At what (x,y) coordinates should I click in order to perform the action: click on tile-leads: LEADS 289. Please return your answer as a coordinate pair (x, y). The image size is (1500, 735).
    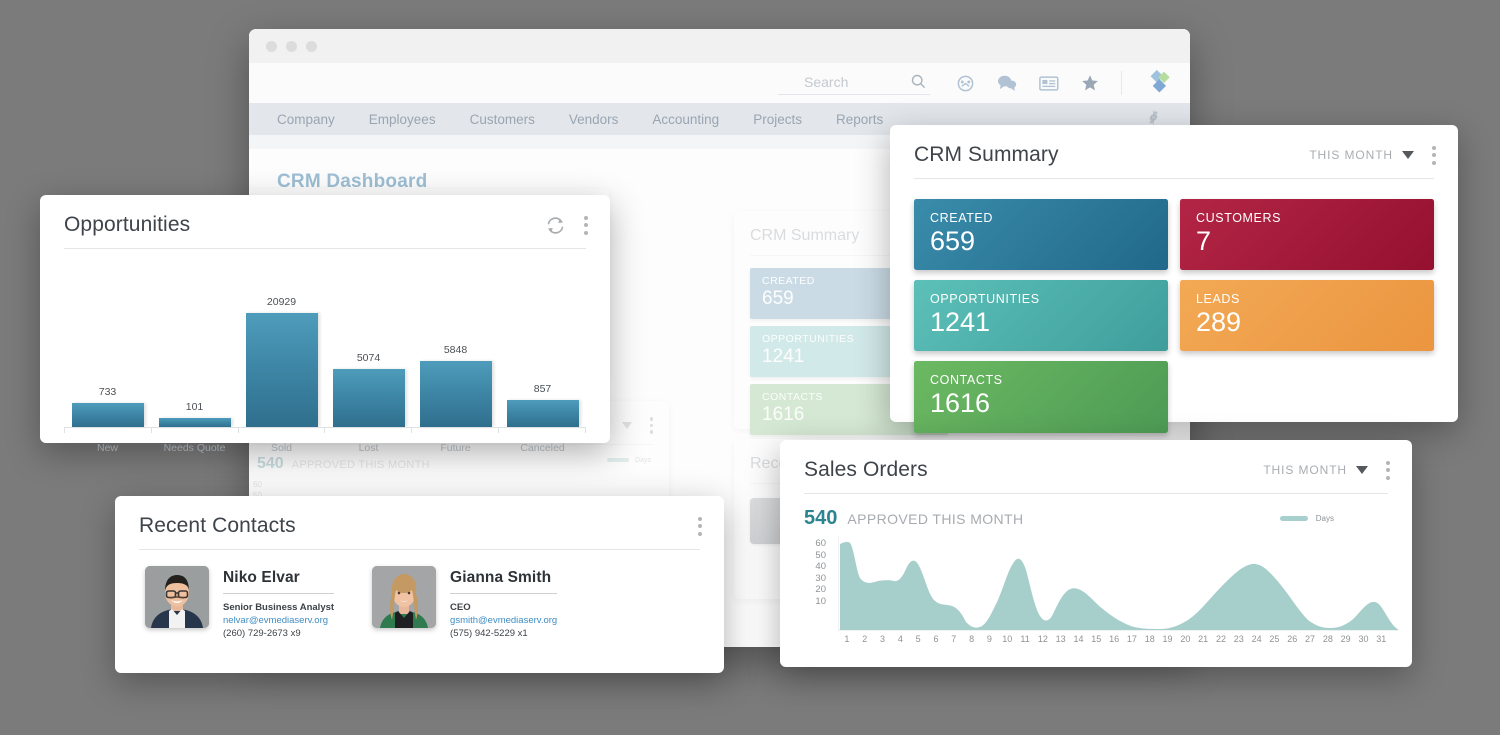
    Looking at the image, I should click on (1307, 316).